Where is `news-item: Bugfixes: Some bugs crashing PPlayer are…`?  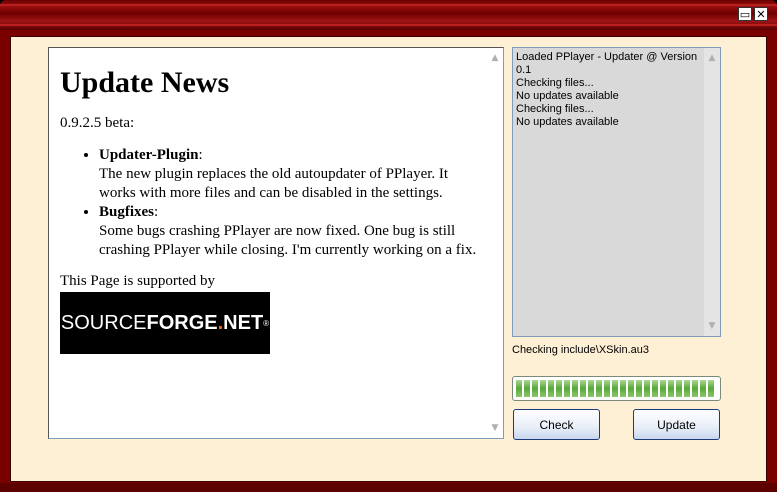 news-item: Bugfixes: Some bugs crashing PPlayer are… is located at coordinates (289, 231).